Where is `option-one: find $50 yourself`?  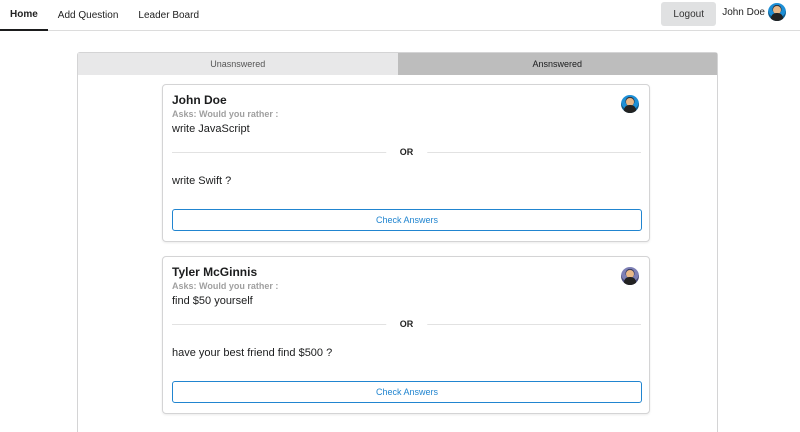
option-one: find $50 yourself is located at coordinates (212, 301).